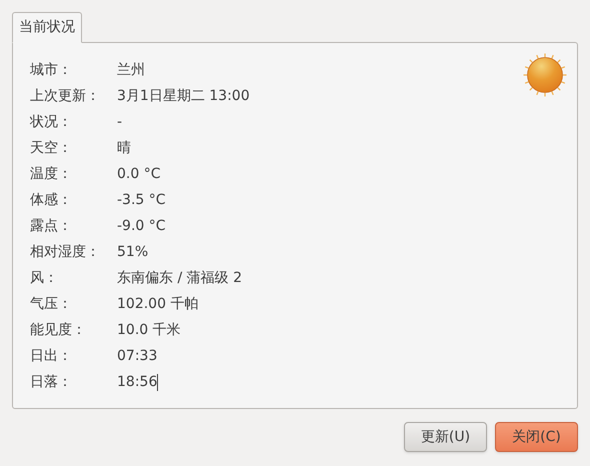 The width and height of the screenshot is (590, 466). Describe the element at coordinates (51, 148) in the screenshot. I see `field-label: 天空：` at that location.